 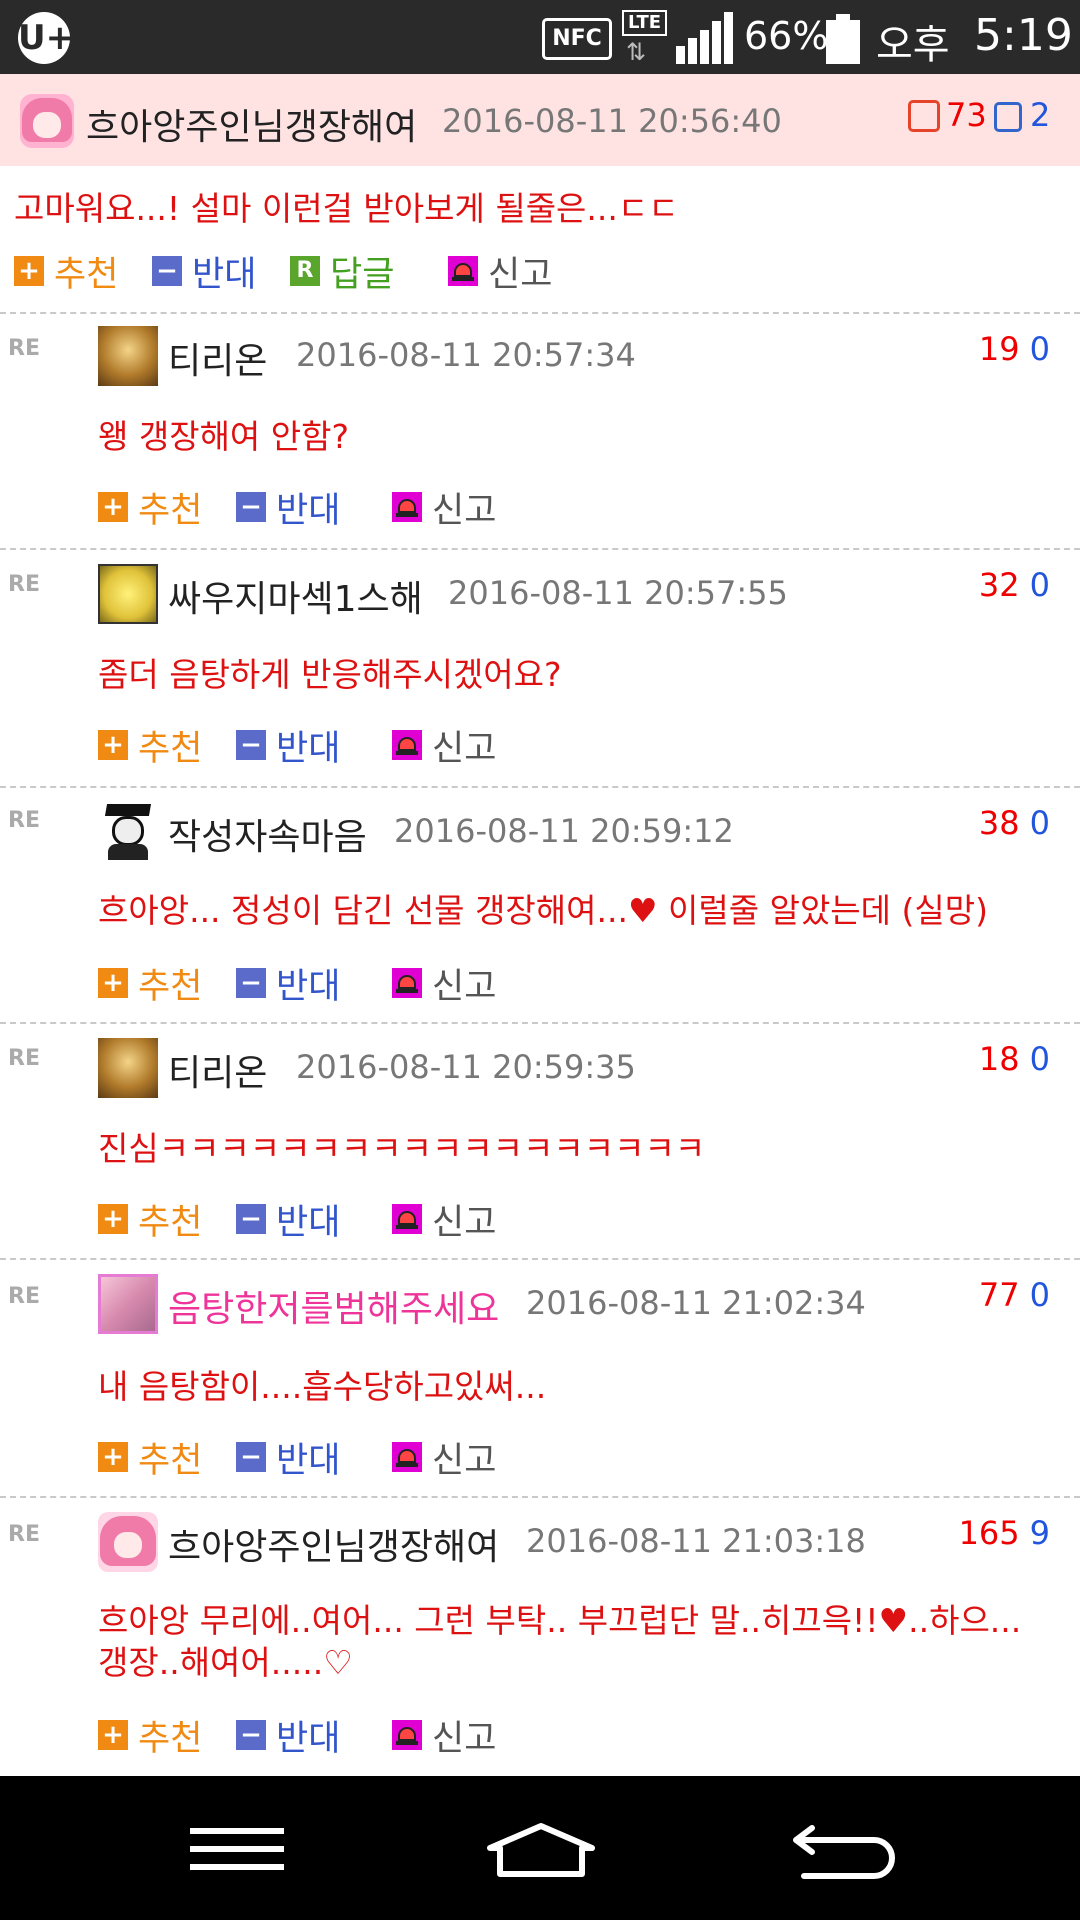 What do you see at coordinates (333, 1544) in the screenshot?
I see `comment-author: 흐아앙주인님갱장해여` at bounding box center [333, 1544].